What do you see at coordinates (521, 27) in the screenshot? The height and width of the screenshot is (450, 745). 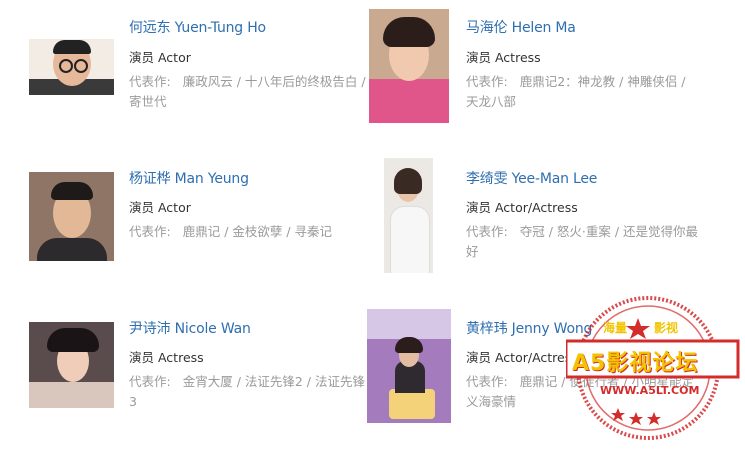 I see `cast-name: 马海伦 Helen Ma` at bounding box center [521, 27].